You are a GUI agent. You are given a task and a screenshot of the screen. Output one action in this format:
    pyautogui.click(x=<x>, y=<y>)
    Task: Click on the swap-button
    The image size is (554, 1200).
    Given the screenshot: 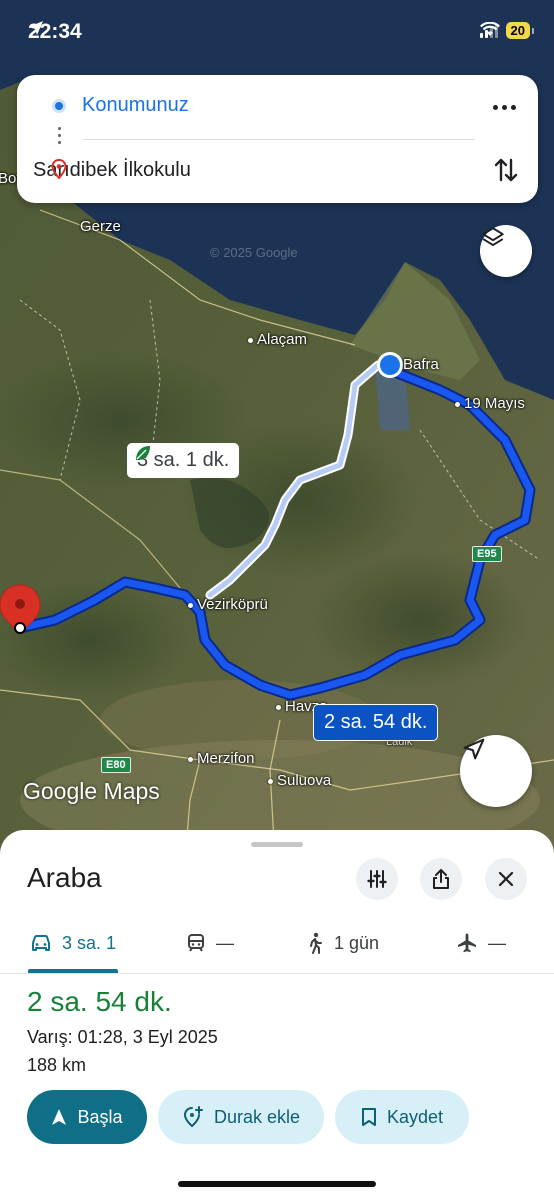 What is the action you would take?
    pyautogui.click(x=506, y=170)
    